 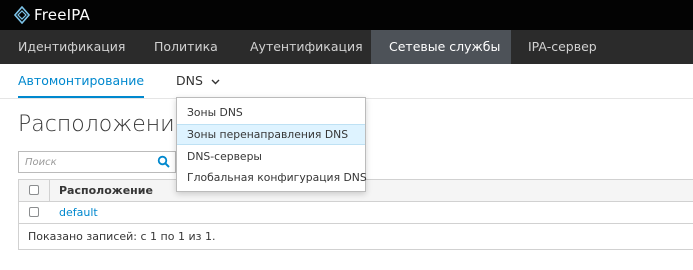 What do you see at coordinates (271, 134) in the screenshot?
I see `menu-item-dns-forward-zones: Зоны перенаправления DNS` at bounding box center [271, 134].